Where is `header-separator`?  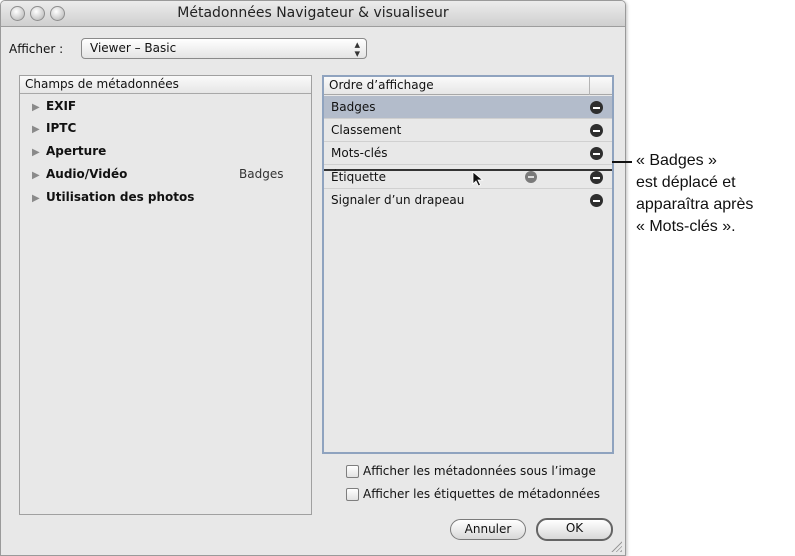
header-separator is located at coordinates (589, 86).